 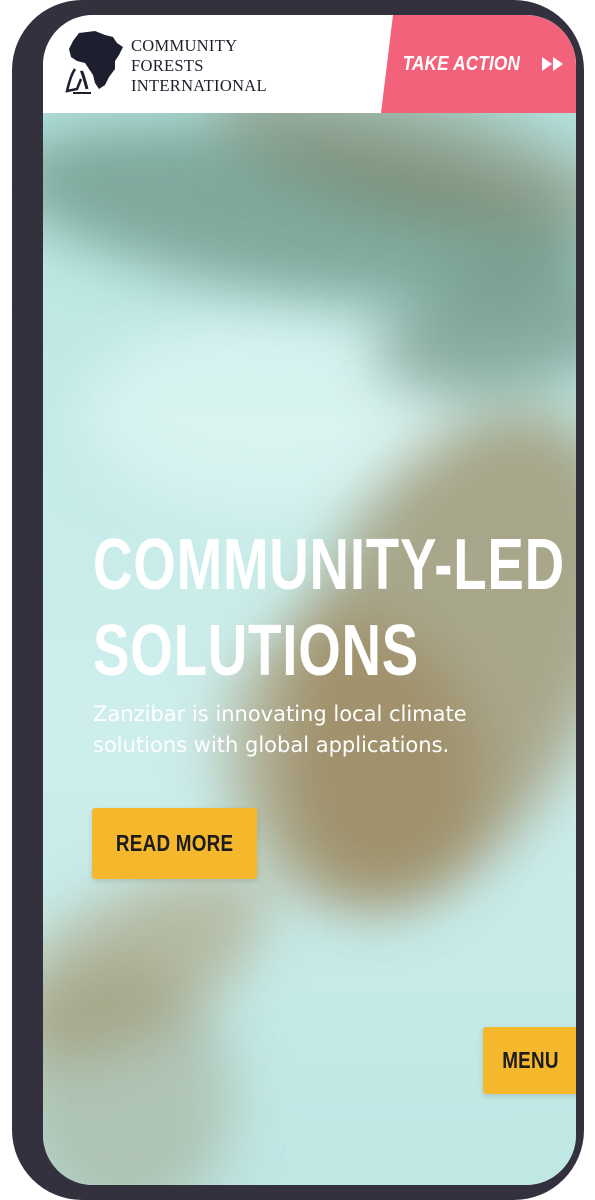 I want to click on hero-title-line: COMMUNITY-LED, so click(x=329, y=565).